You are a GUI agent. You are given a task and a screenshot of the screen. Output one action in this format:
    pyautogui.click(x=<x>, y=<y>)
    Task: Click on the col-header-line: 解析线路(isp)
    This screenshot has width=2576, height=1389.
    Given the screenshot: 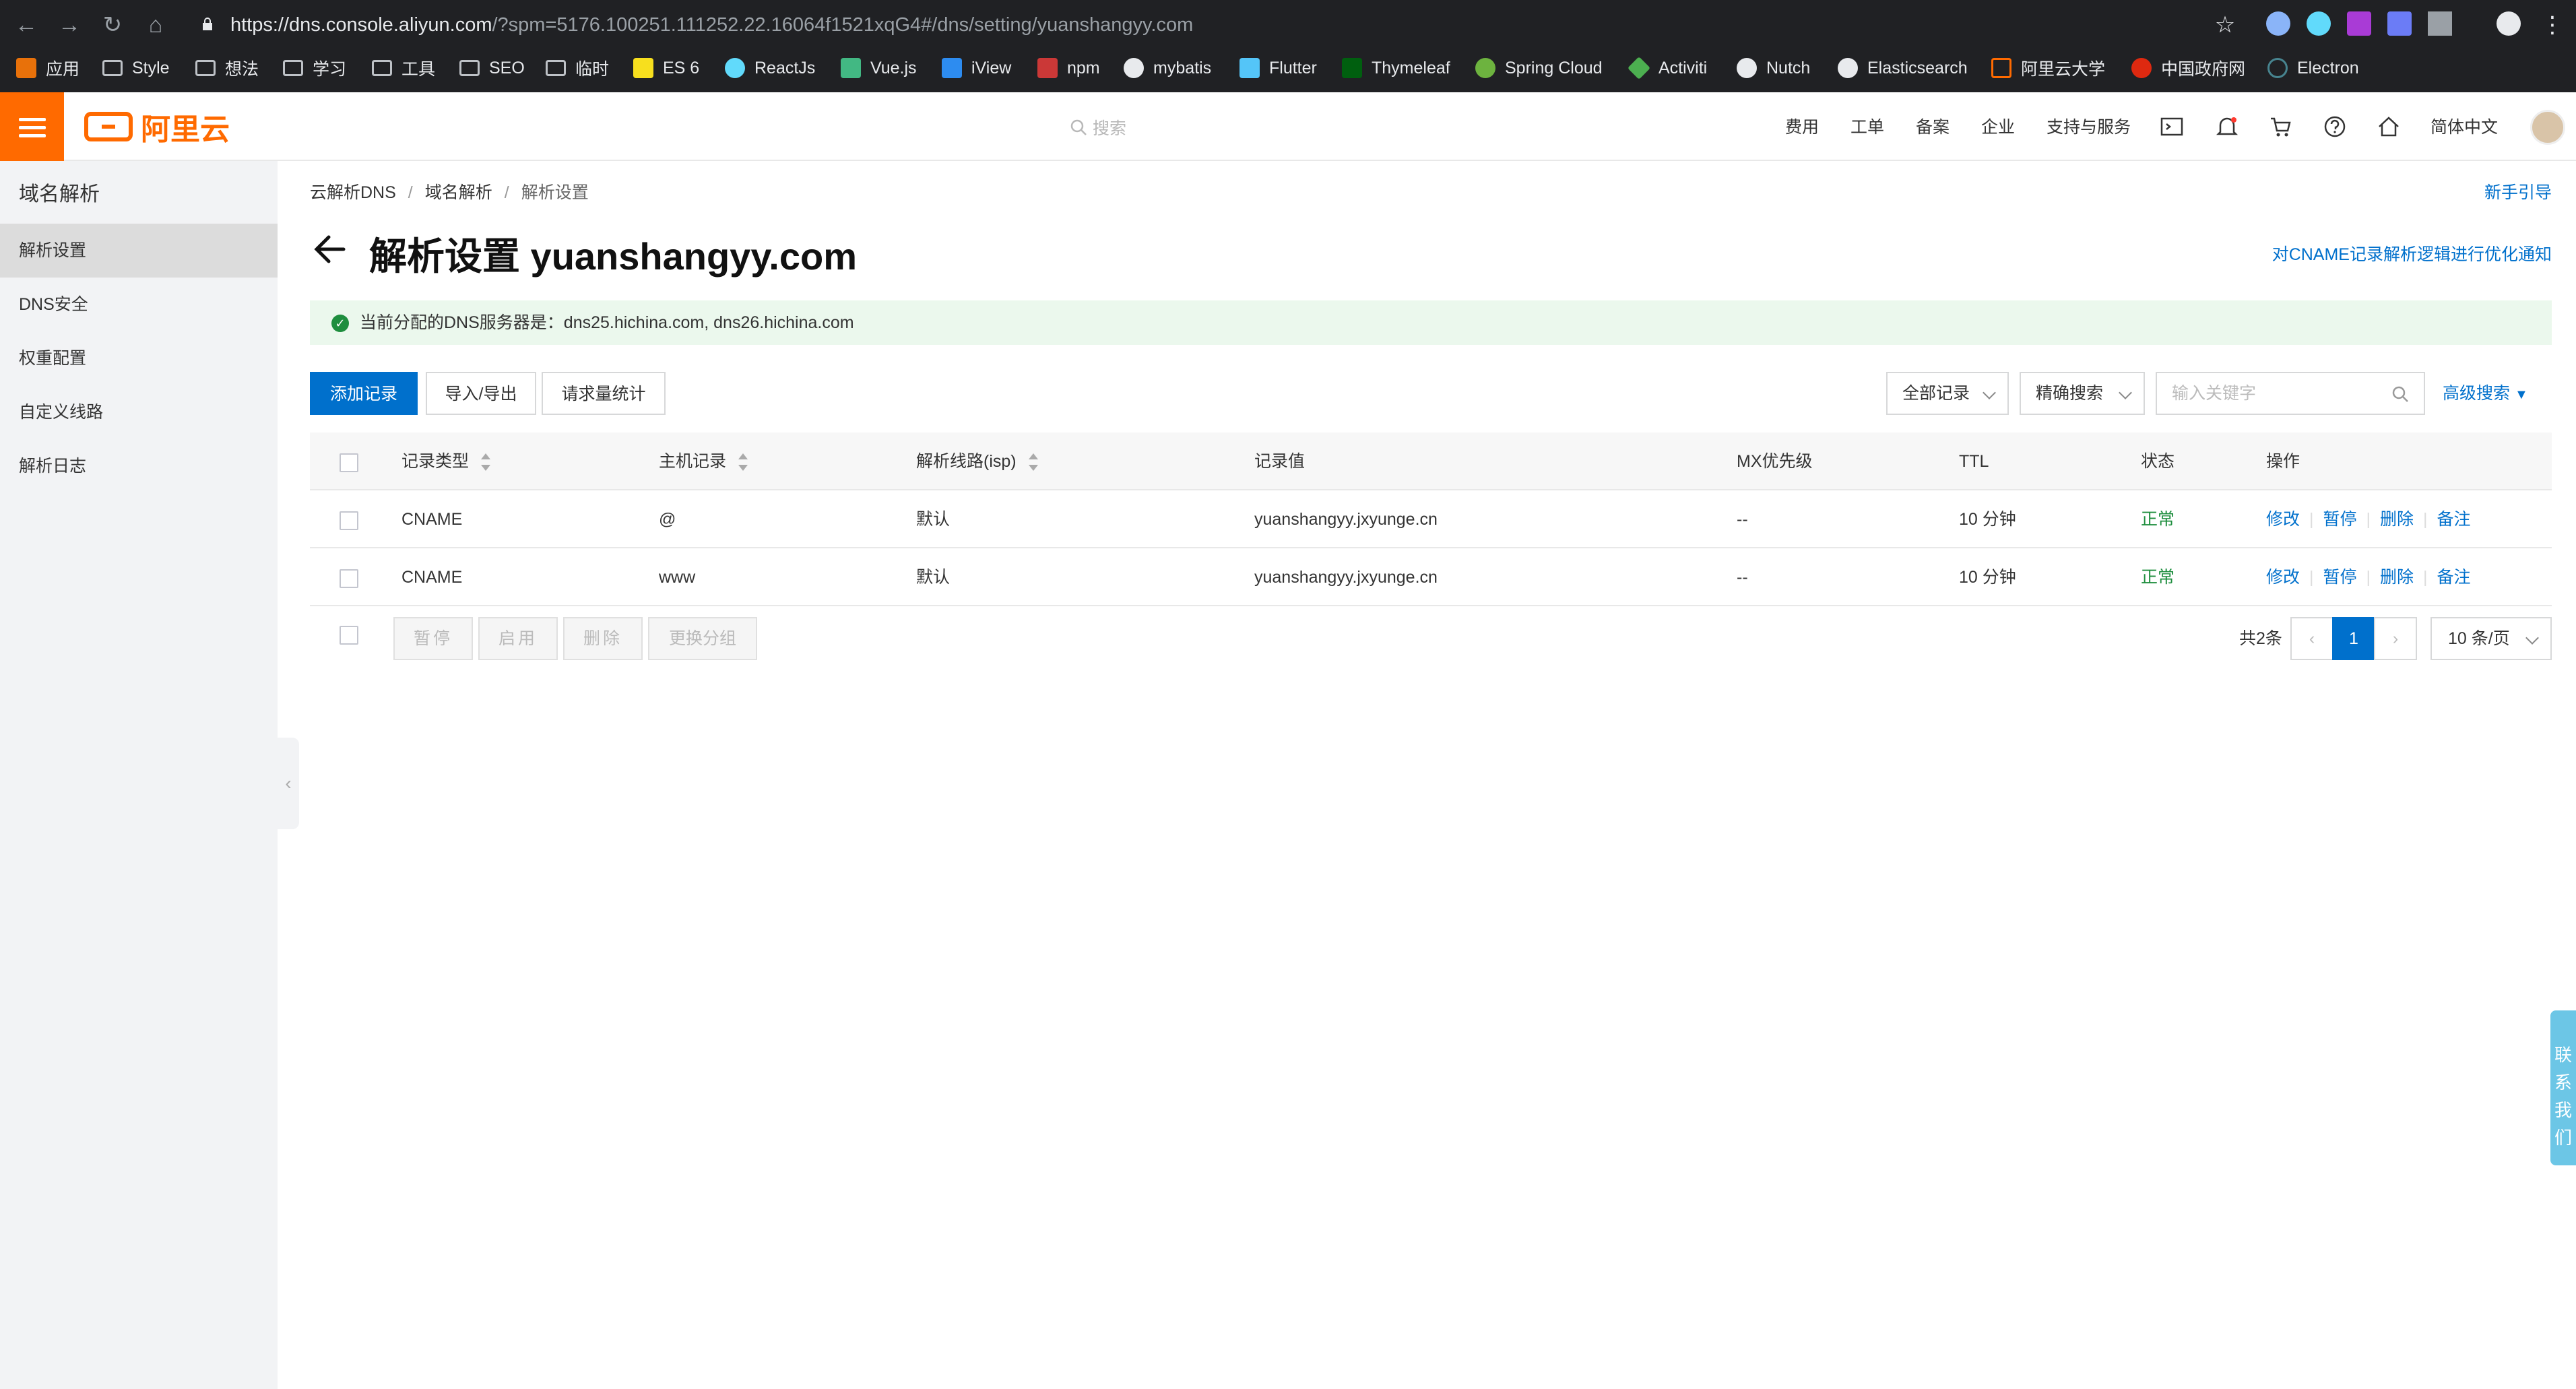 What is the action you would take?
    pyautogui.click(x=977, y=461)
    